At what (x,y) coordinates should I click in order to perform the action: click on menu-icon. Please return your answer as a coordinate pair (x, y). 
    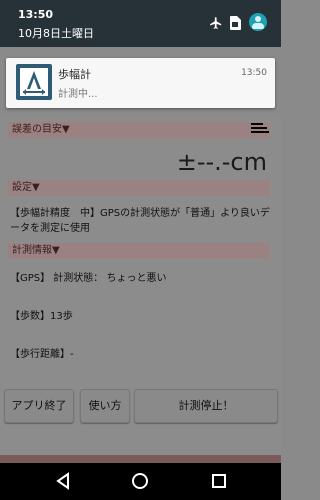
    Looking at the image, I should click on (260, 130).